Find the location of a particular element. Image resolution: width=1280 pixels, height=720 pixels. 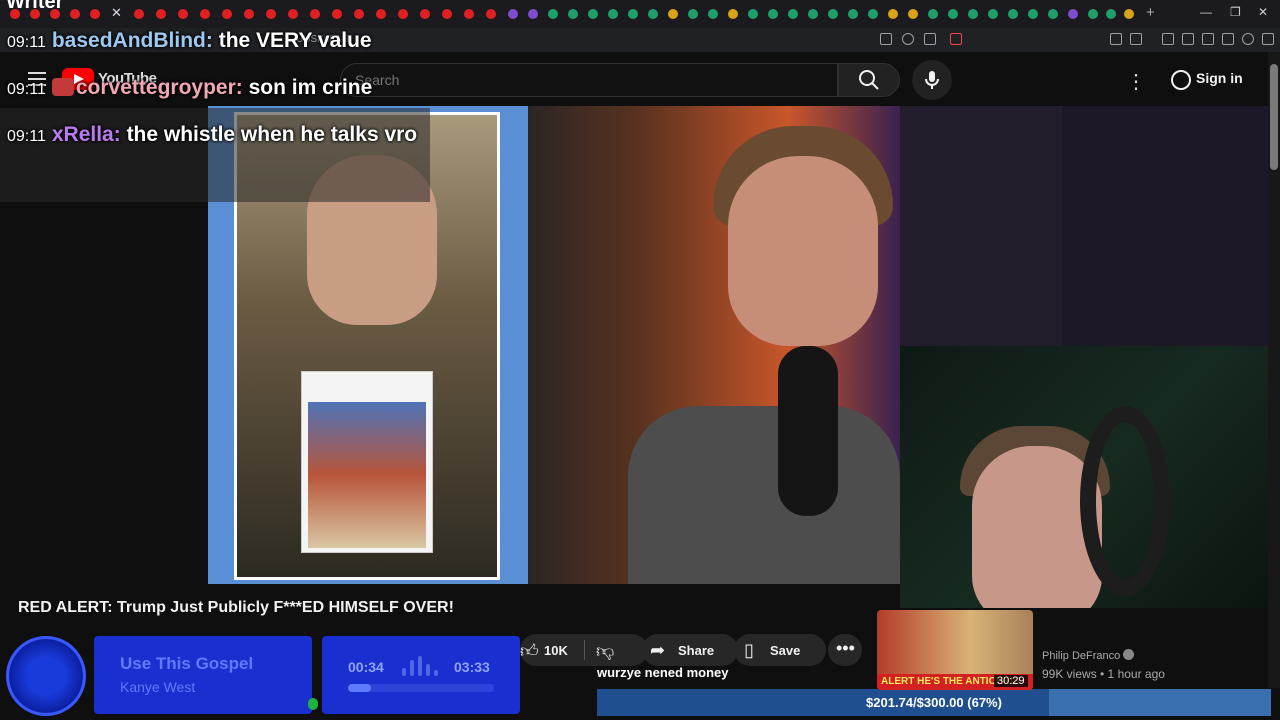

chat-text: the whistle when he talks vro is located at coordinates (272, 134).